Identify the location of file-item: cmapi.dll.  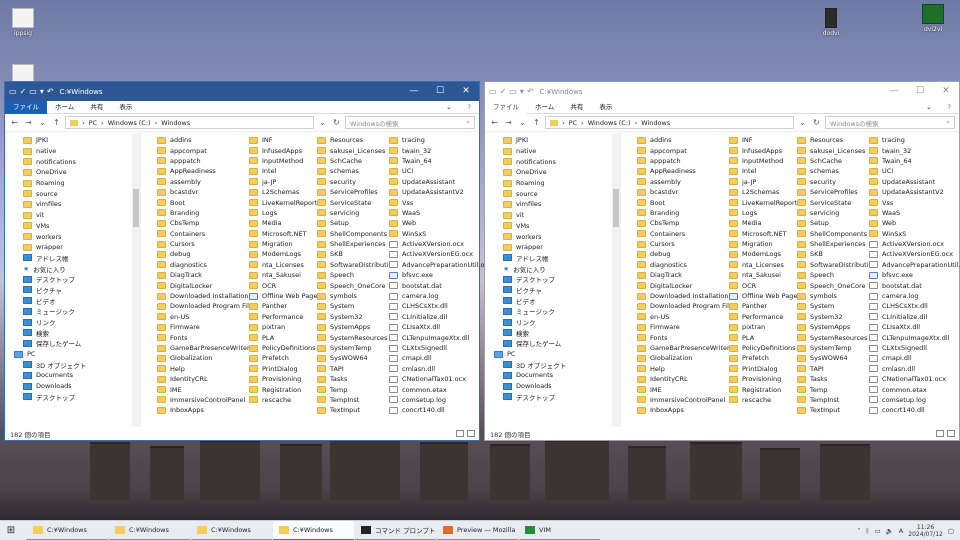
(914, 358).